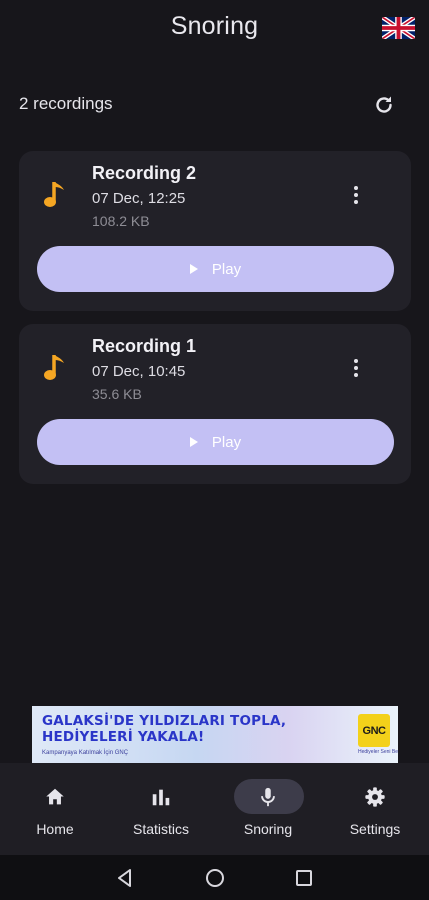 The image size is (429, 900). Describe the element at coordinates (375, 829) in the screenshot. I see `nav-label: Settings` at that location.